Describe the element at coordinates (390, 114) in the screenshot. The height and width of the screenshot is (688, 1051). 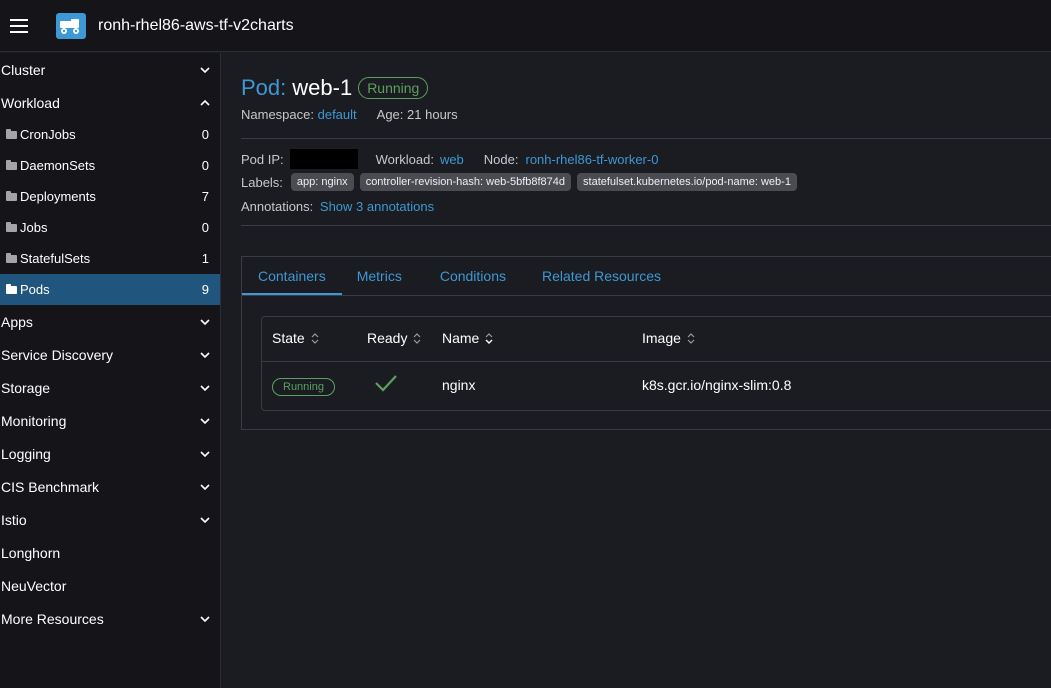
I see `age-label: Age:` at that location.